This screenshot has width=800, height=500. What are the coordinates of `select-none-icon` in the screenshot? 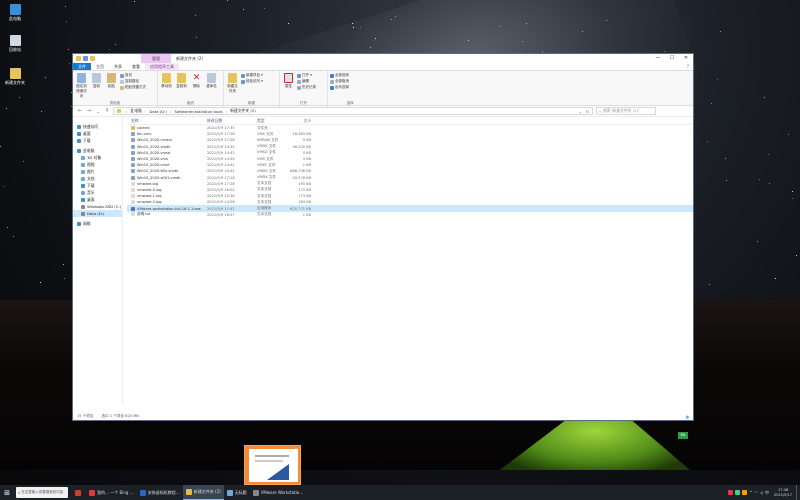 It's located at (332, 81).